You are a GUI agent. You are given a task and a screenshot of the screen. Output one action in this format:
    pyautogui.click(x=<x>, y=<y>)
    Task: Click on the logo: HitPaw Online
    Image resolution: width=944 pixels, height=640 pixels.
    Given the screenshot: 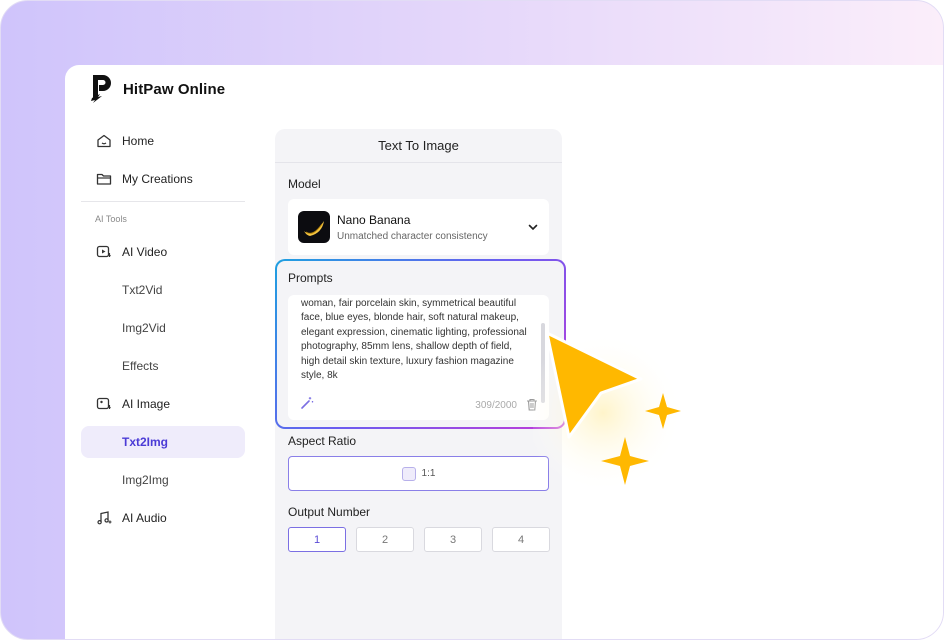 What is the action you would take?
    pyautogui.click(x=157, y=89)
    